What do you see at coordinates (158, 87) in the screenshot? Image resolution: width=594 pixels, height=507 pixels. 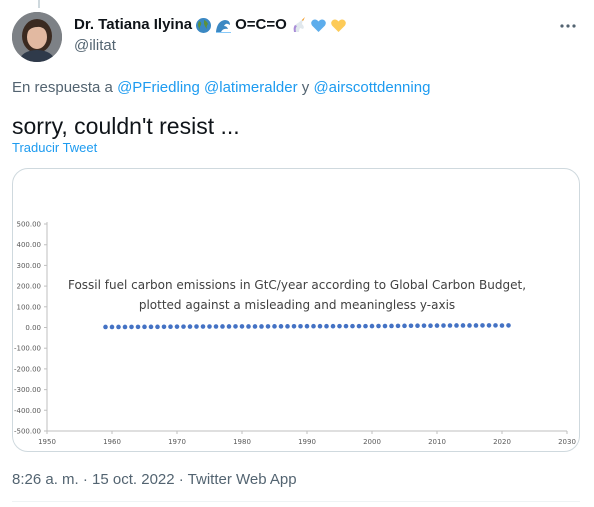 I see `mention-pfriedling: @PFriedling` at bounding box center [158, 87].